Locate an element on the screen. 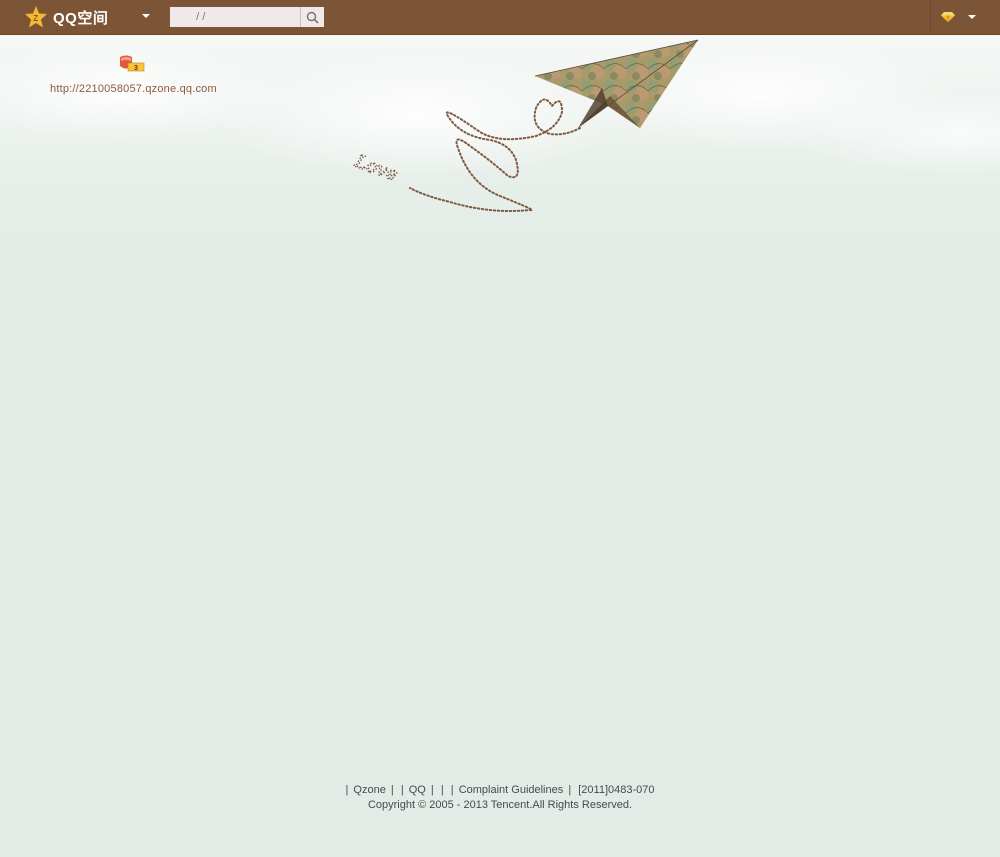  divider is located at coordinates (930, 17).